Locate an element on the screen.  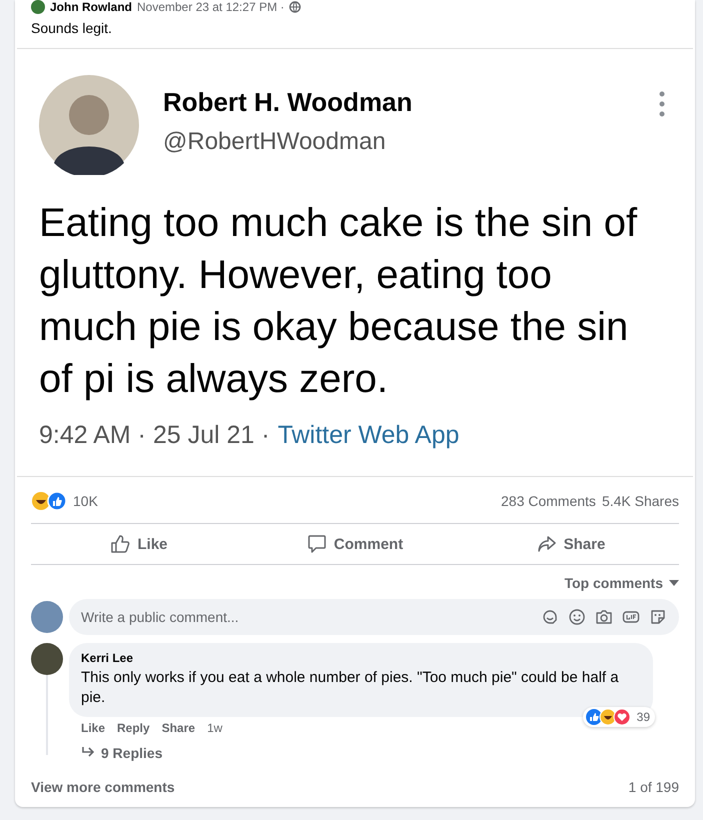
comment-author: Kerri Lee is located at coordinates (361, 658).